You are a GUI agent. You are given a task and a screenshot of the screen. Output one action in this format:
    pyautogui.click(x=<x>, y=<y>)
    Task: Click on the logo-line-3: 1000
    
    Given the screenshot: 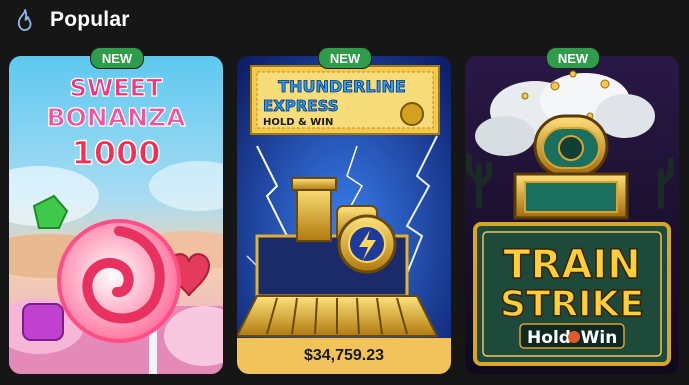 What is the action you would take?
    pyautogui.click(x=115, y=153)
    